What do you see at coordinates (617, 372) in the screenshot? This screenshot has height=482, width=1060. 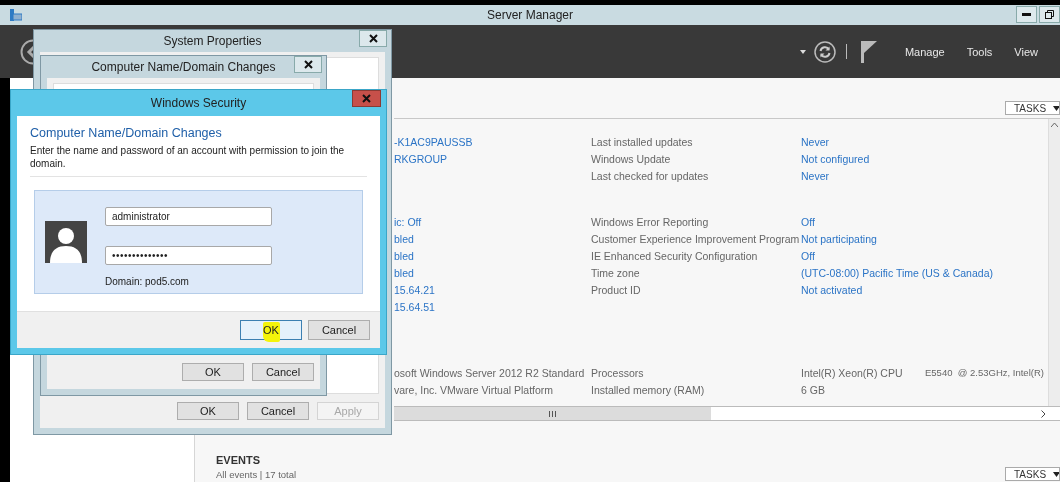 I see `property-label: Processors` at bounding box center [617, 372].